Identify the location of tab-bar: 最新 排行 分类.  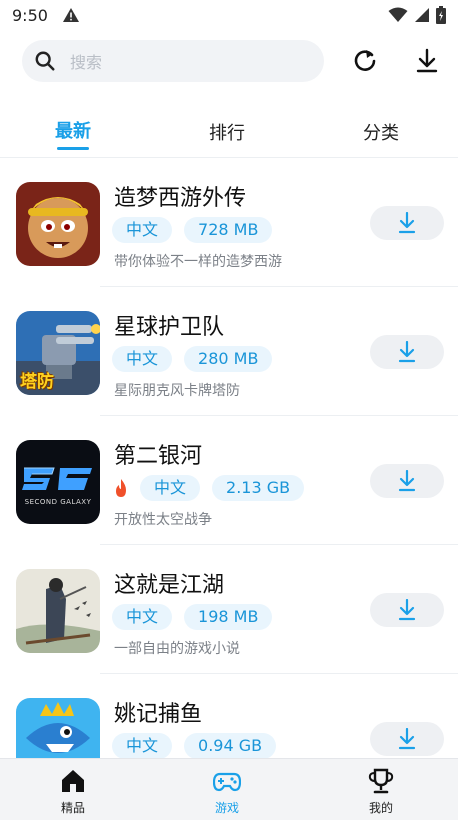
(229, 134).